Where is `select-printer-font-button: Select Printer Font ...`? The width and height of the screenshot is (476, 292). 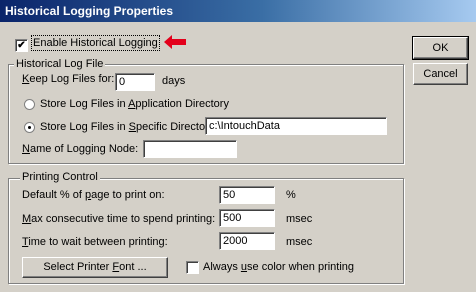
select-printer-font-button: Select Printer Font ... is located at coordinates (95, 267).